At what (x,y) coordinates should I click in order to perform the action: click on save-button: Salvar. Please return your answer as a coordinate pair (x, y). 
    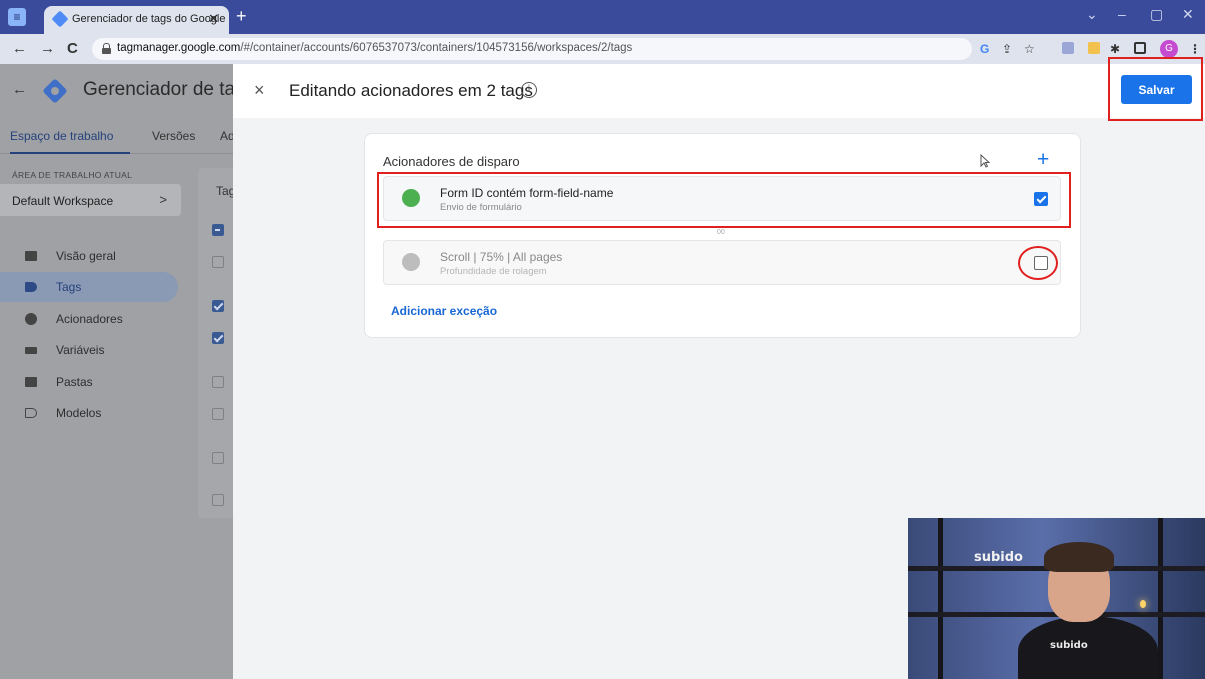
    Looking at the image, I should click on (1156, 89).